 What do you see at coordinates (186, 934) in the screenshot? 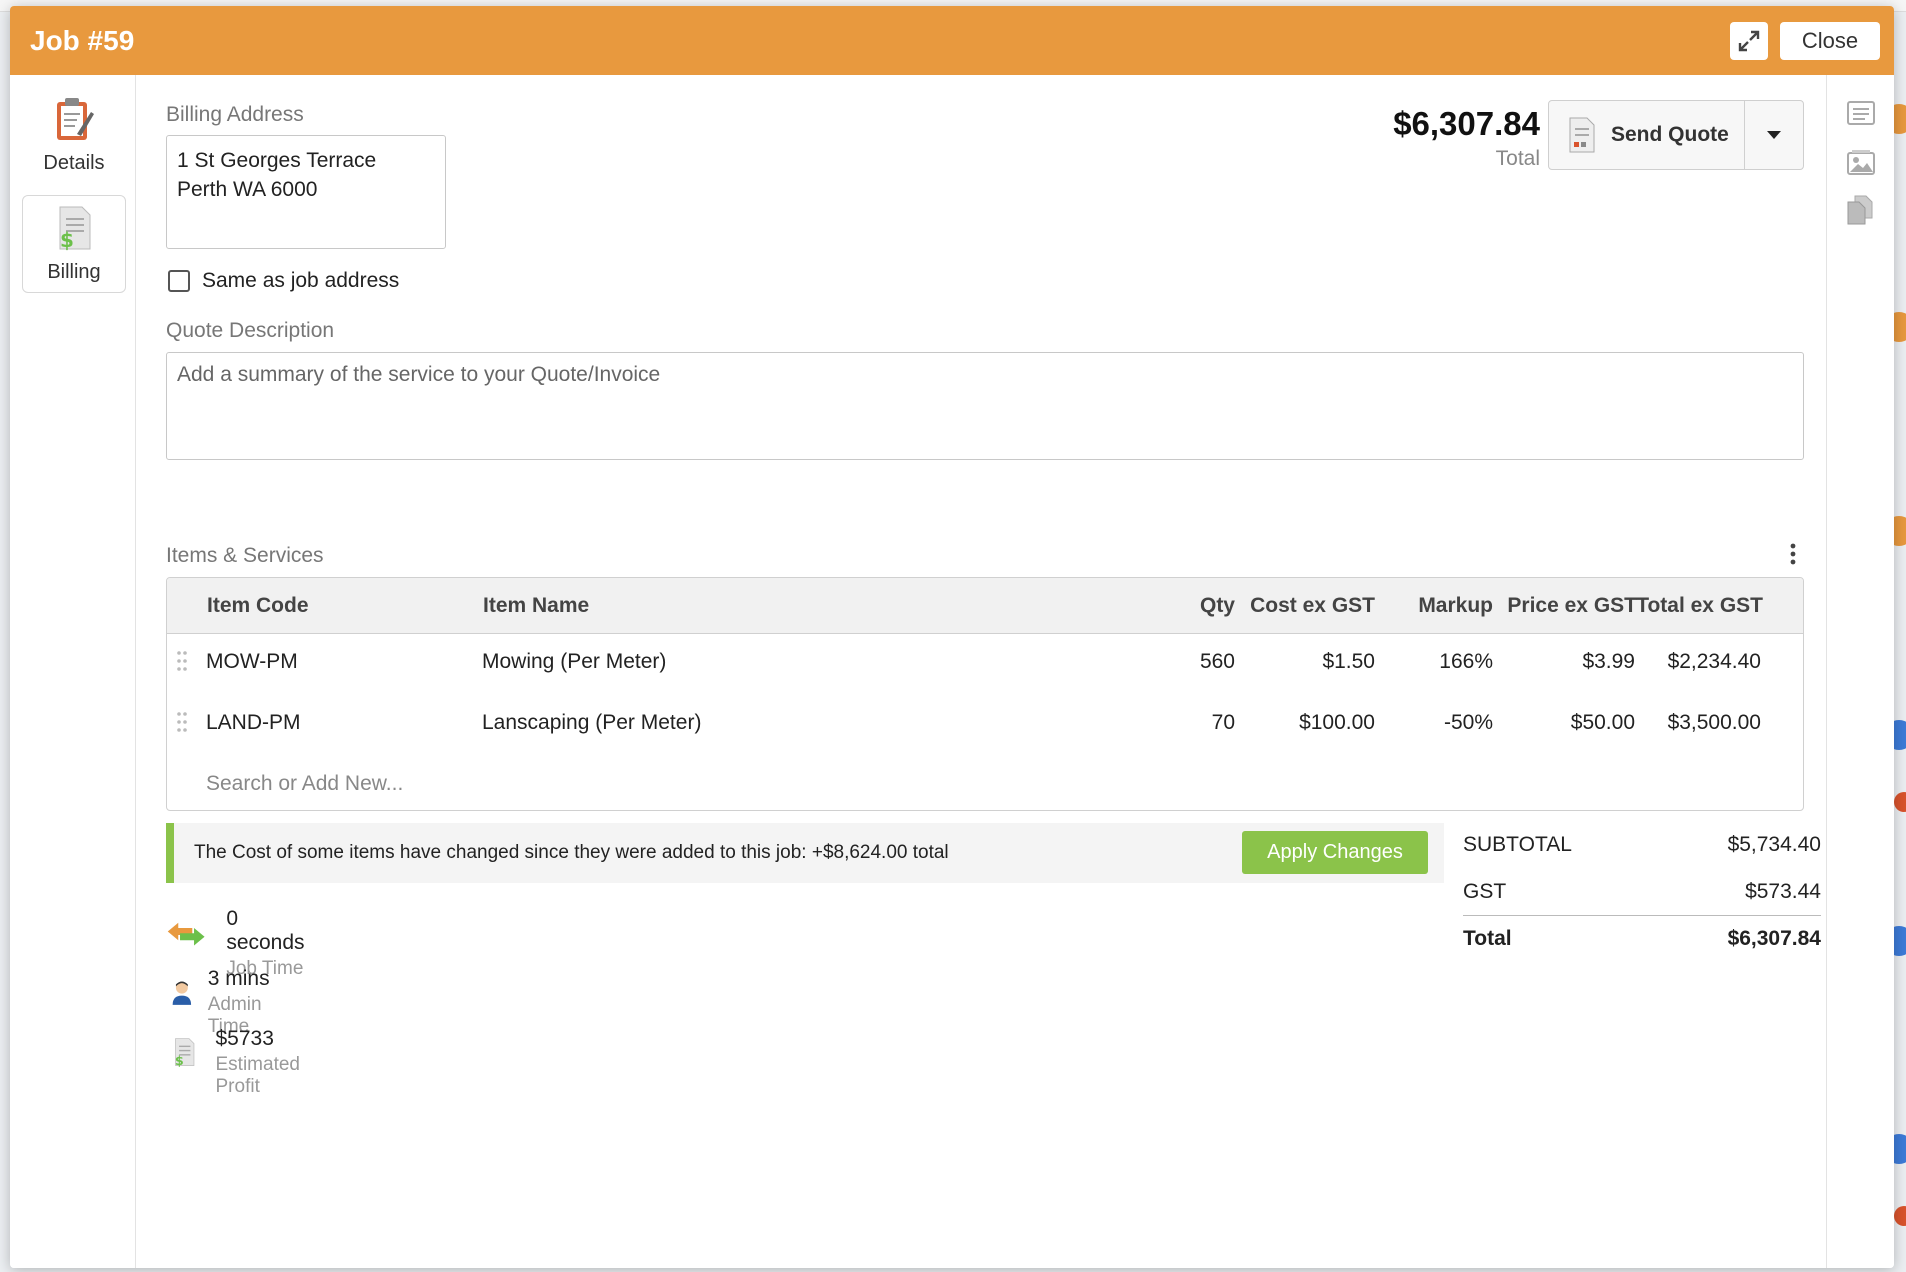
I see `arrows-icon` at bounding box center [186, 934].